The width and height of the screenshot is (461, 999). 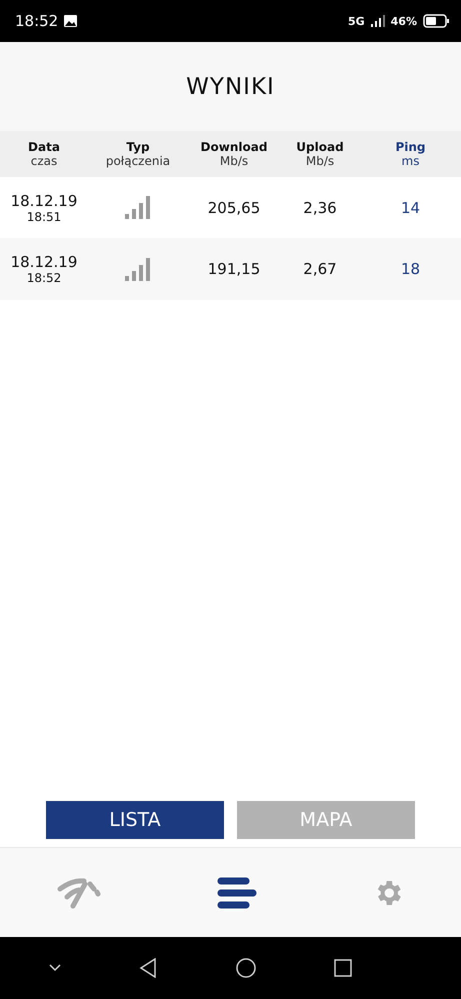 What do you see at coordinates (237, 892) in the screenshot?
I see `menu-icon` at bounding box center [237, 892].